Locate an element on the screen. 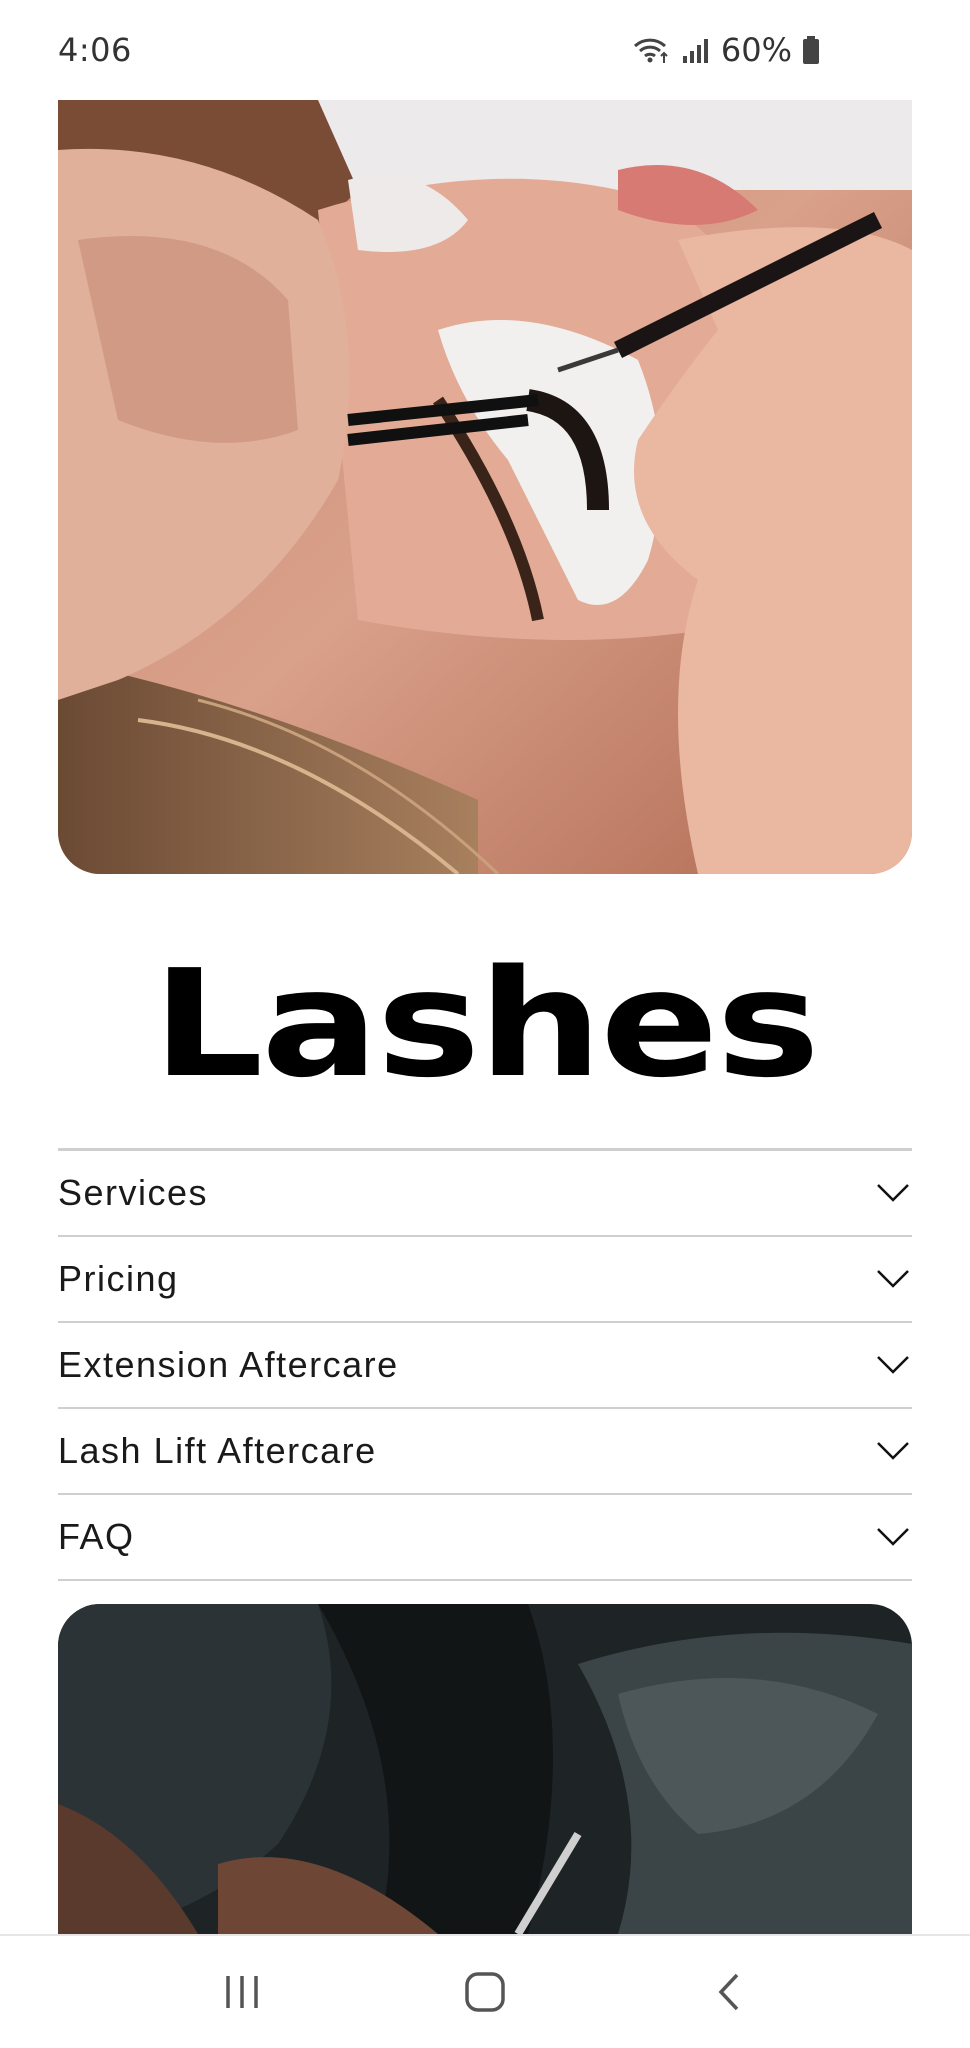 Image resolution: width=970 pixels, height=2048 pixels. secondary-image is located at coordinates (485, 1769).